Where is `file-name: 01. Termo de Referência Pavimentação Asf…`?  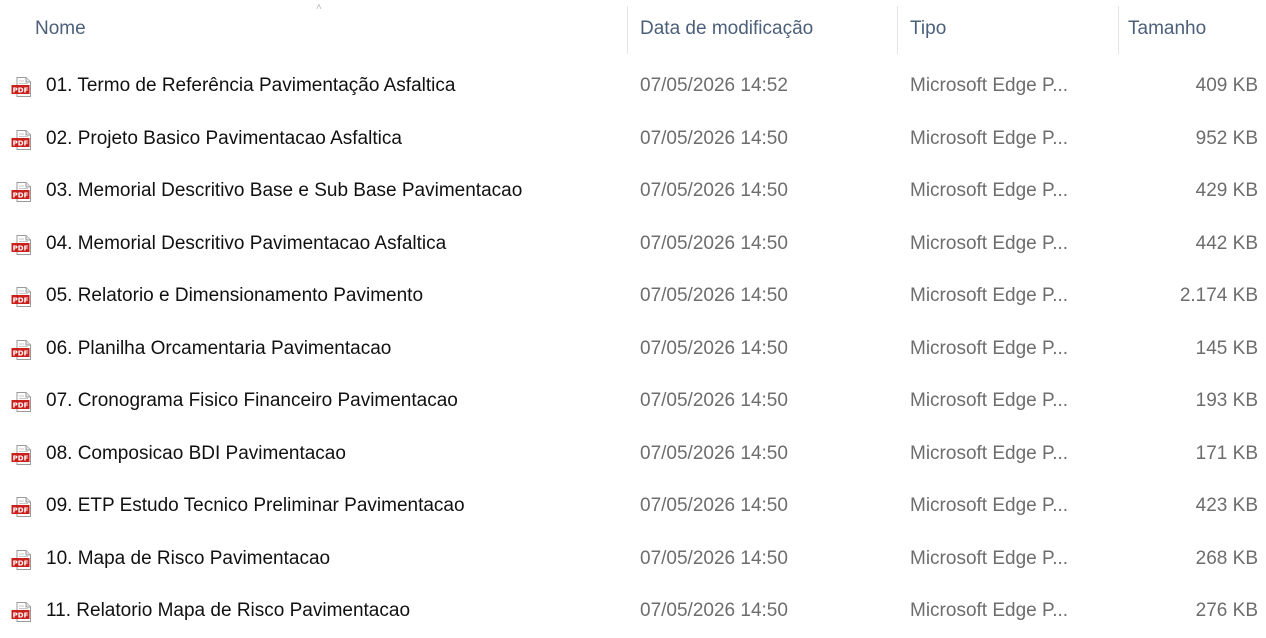 file-name: 01. Termo de Referência Pavimentação Asf… is located at coordinates (341, 86).